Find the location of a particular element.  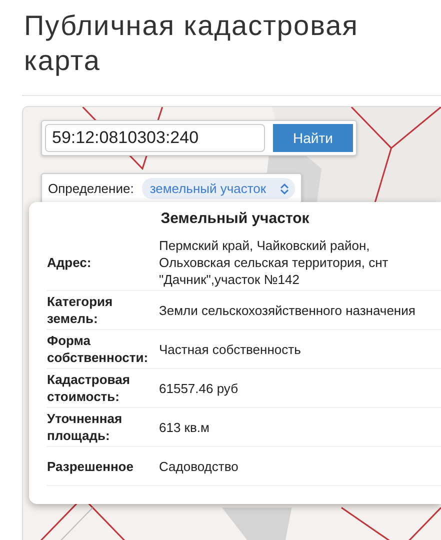

field-label: Адрес: is located at coordinates (69, 262).